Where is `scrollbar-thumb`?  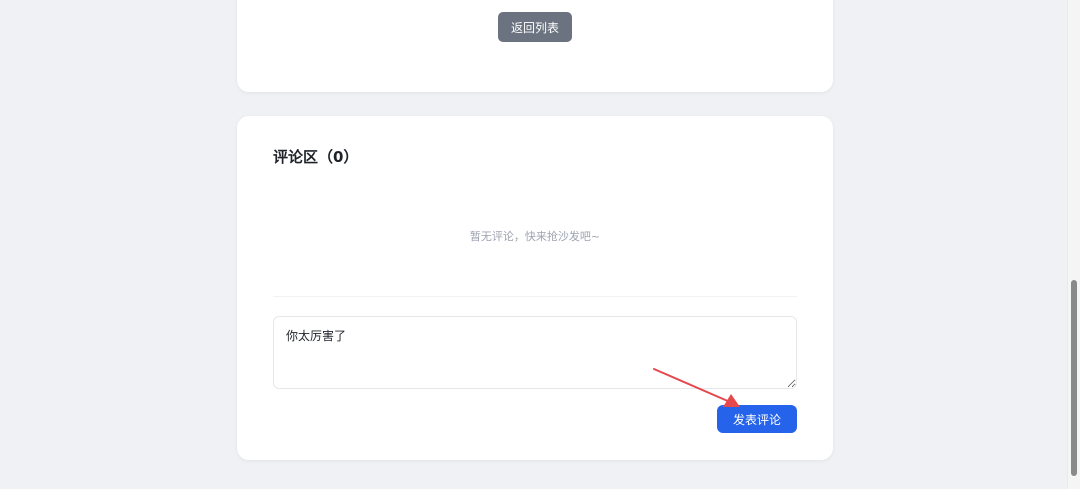 scrollbar-thumb is located at coordinates (1074, 378).